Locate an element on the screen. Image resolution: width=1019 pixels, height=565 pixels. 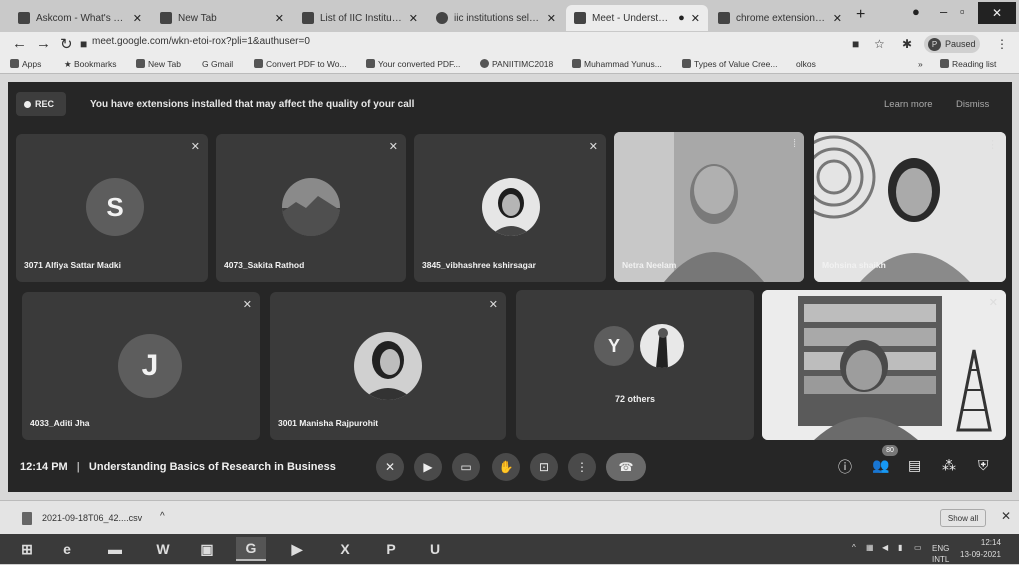
maximize-icon: ▫ is located at coordinates (962, 11).